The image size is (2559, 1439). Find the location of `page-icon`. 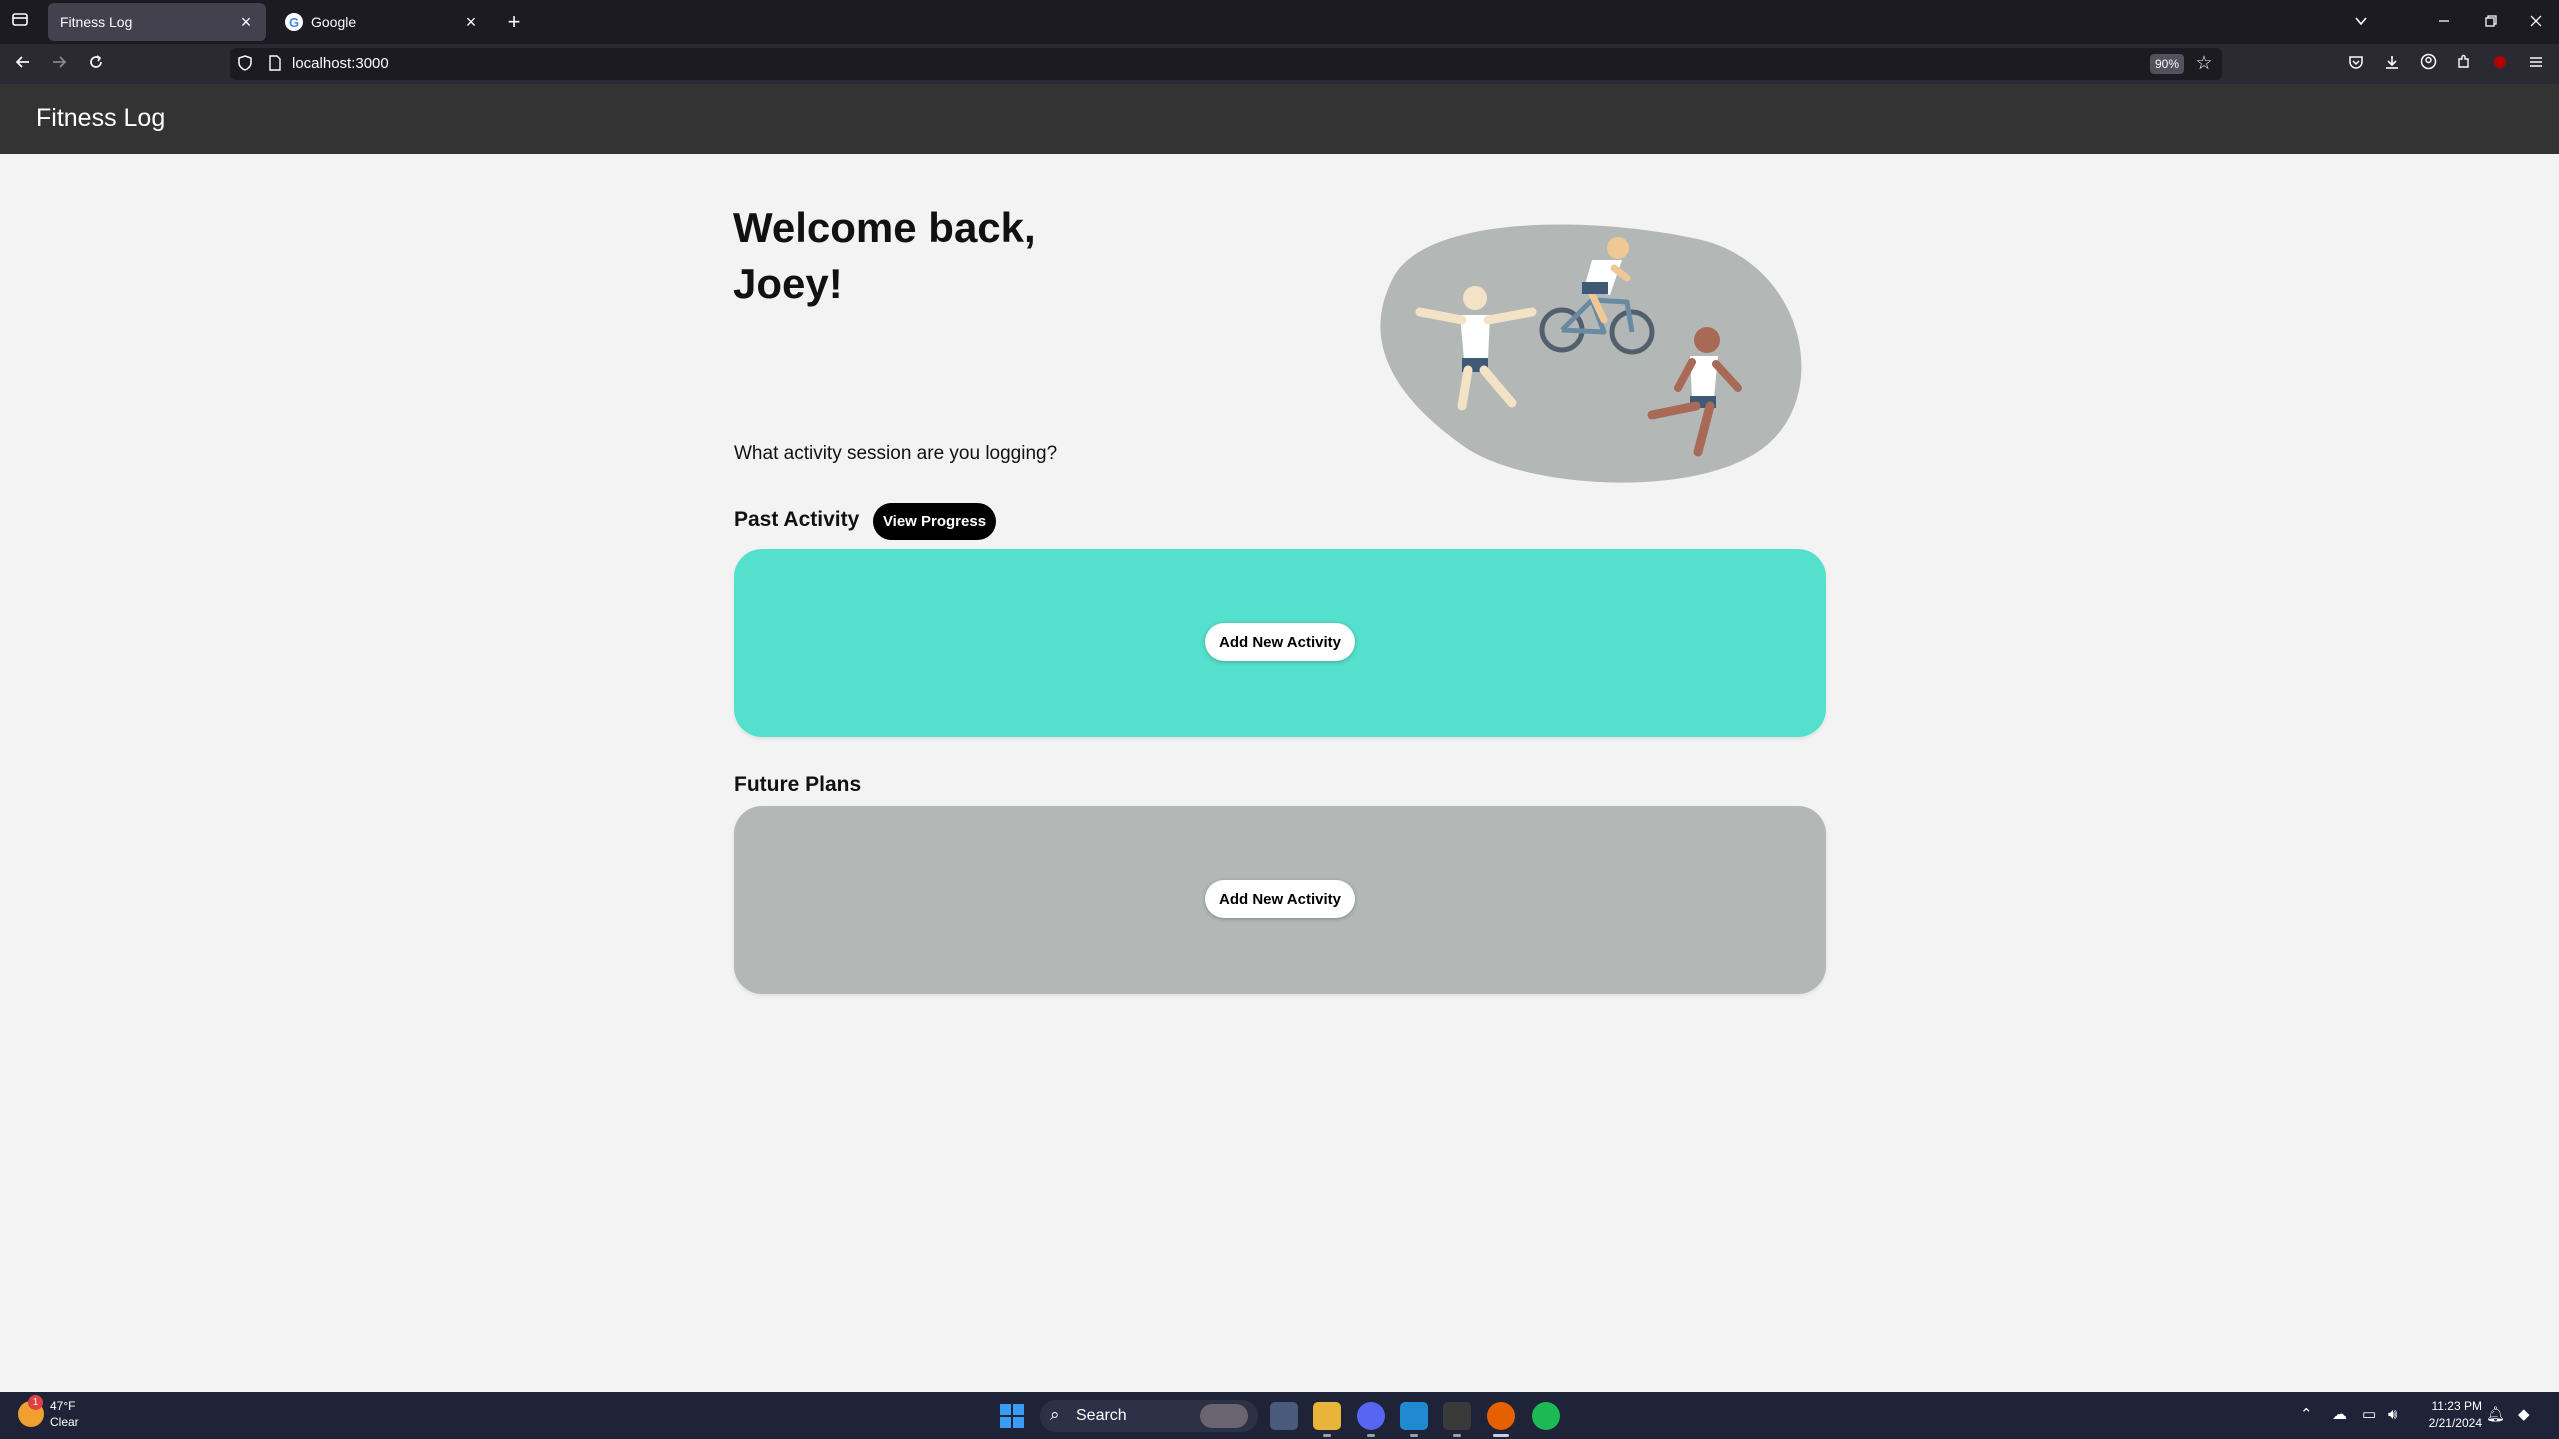

page-icon is located at coordinates (275, 64).